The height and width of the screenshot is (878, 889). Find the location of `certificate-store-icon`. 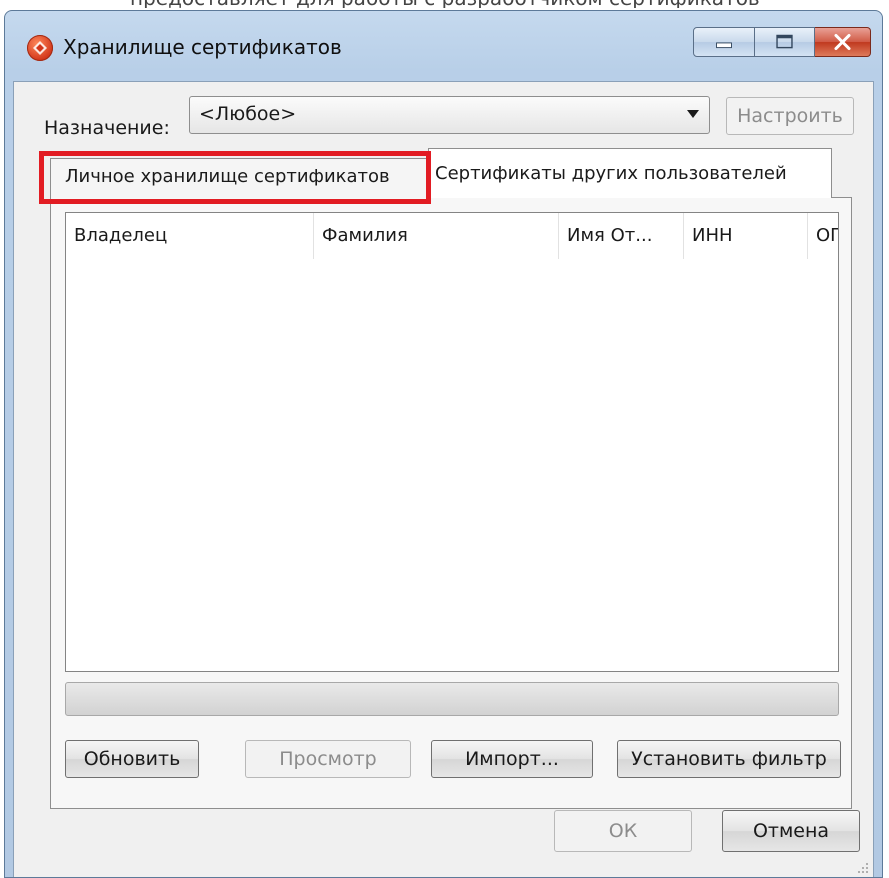

certificate-store-icon is located at coordinates (40, 48).